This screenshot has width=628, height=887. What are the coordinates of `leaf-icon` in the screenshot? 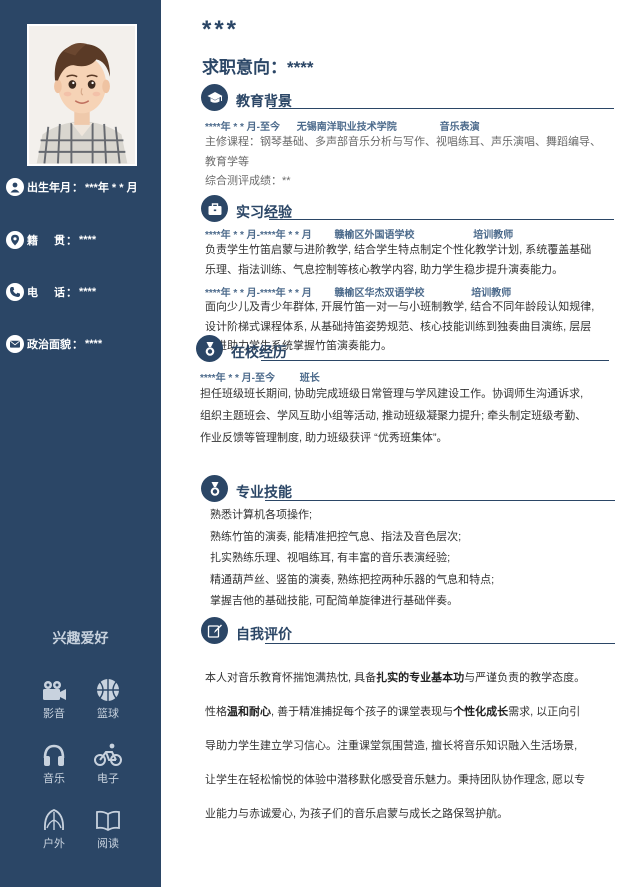 It's located at (54, 820).